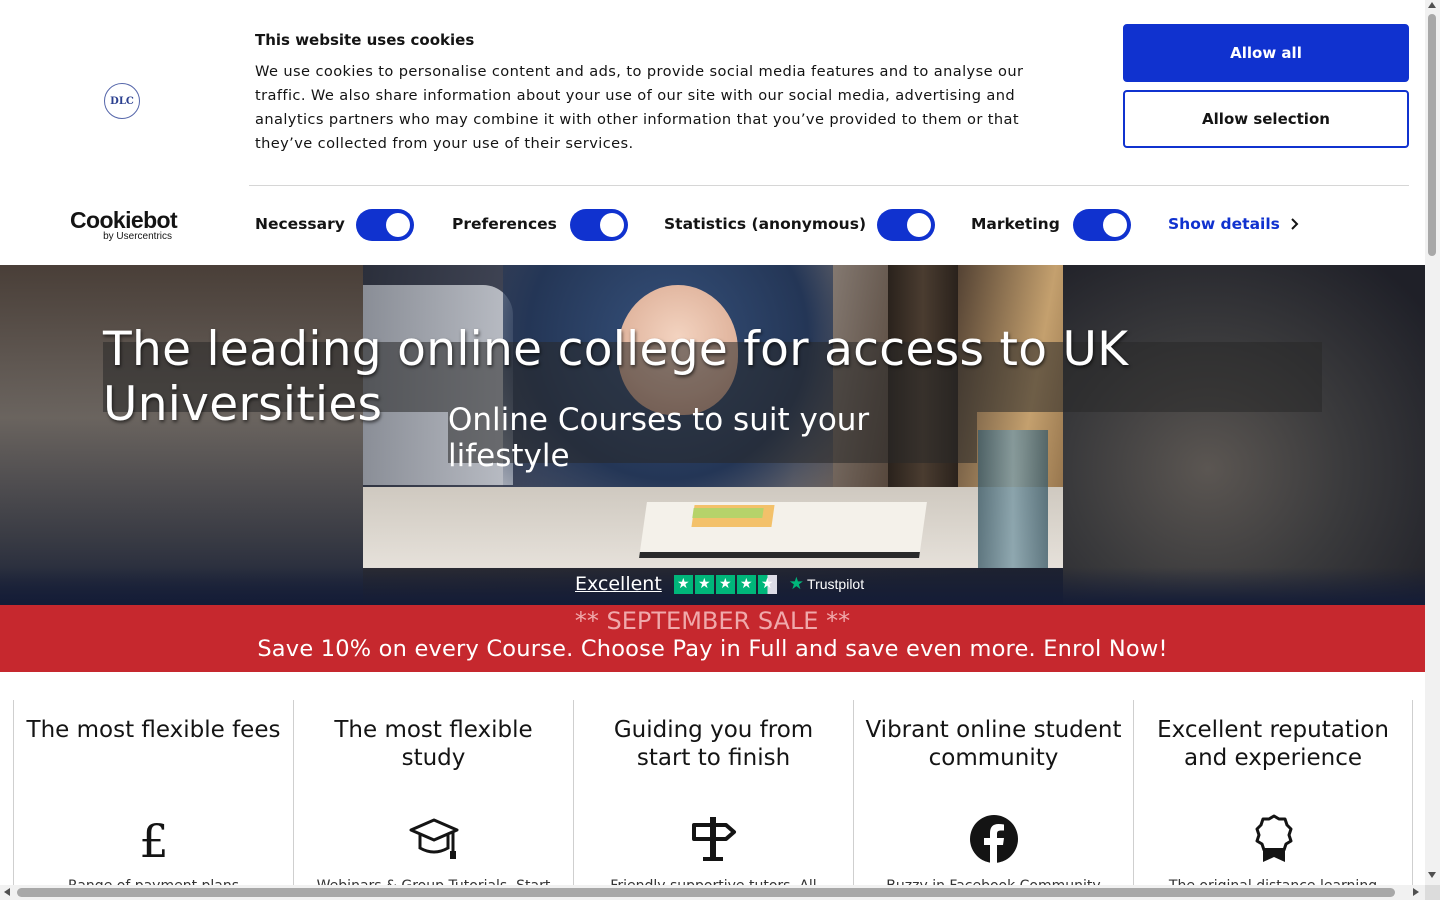 This screenshot has width=1440, height=900. Describe the element at coordinates (706, 892) in the screenshot. I see `horizontal-scrollbar-thumb` at that location.